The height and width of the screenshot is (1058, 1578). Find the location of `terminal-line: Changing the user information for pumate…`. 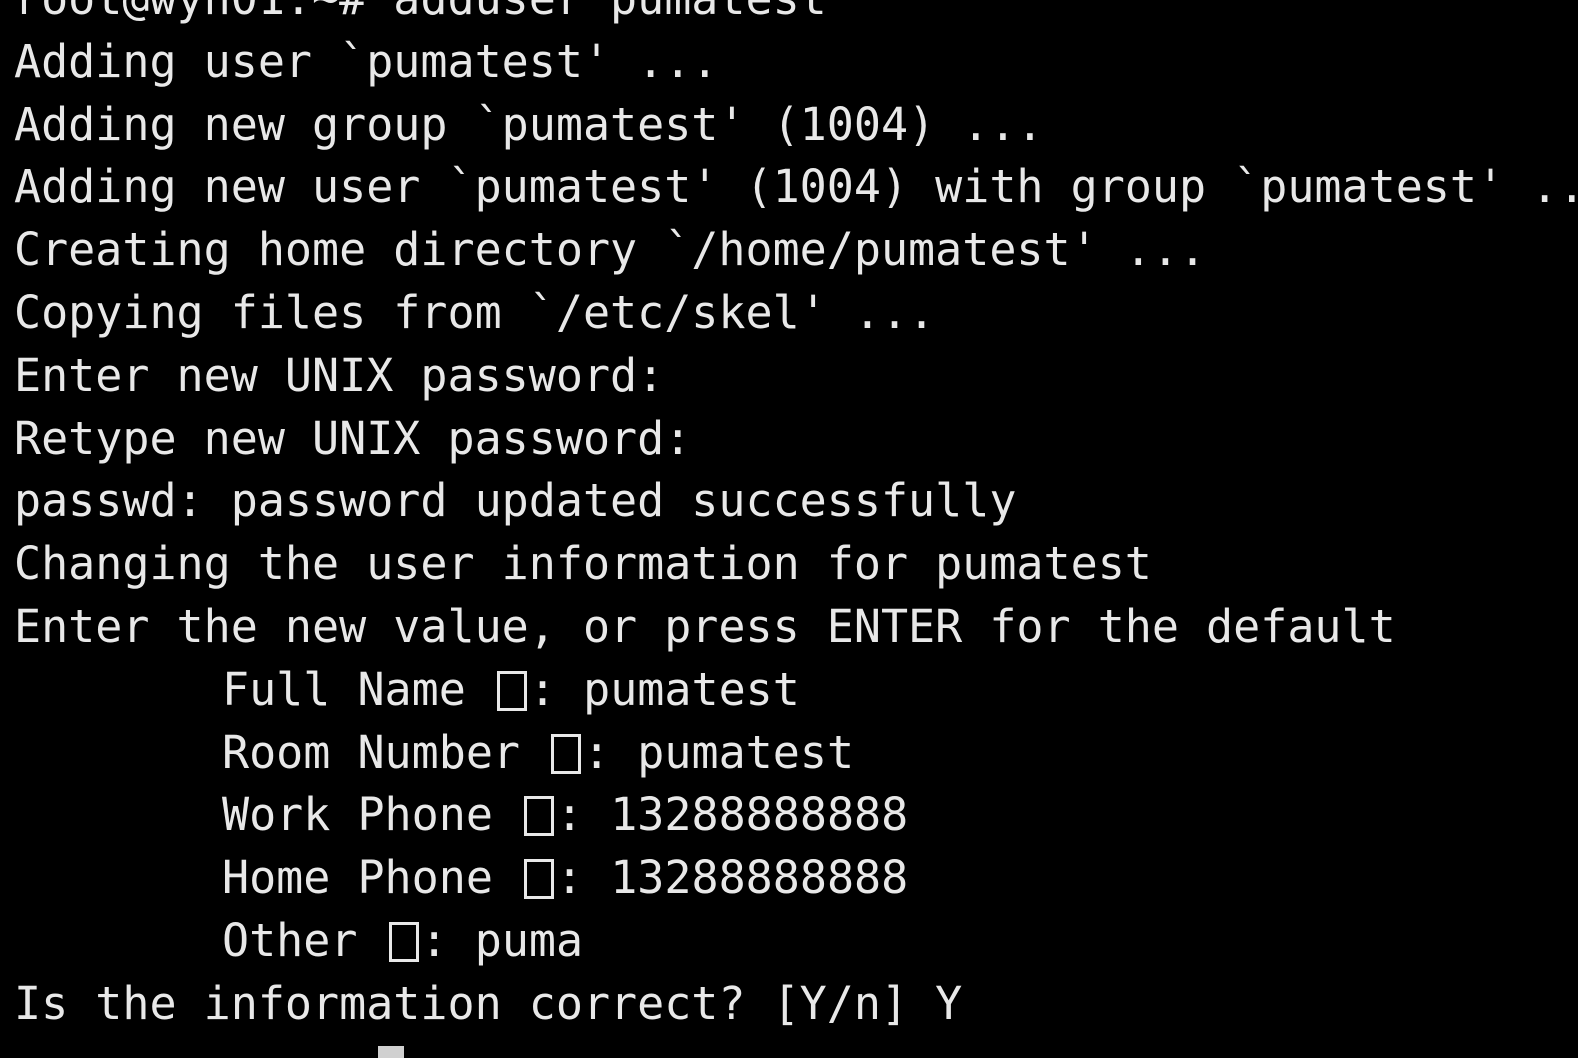

terminal-line: Changing the user information for pumate… is located at coordinates (583, 564).